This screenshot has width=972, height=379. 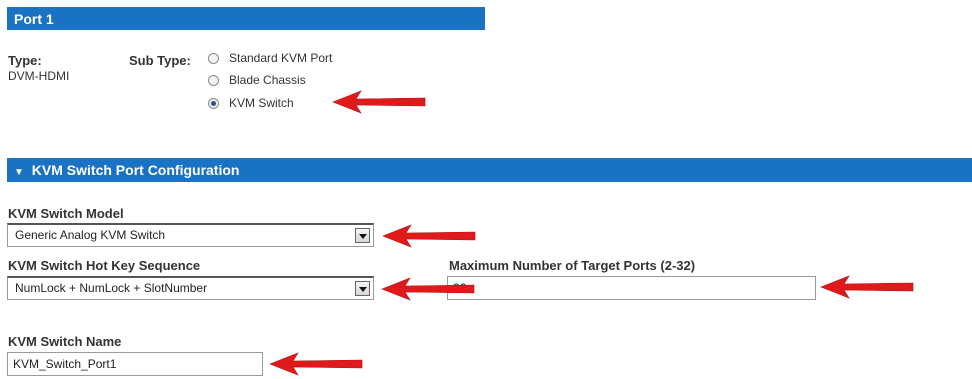 I want to click on radio-label: KVM Switch, so click(x=261, y=103).